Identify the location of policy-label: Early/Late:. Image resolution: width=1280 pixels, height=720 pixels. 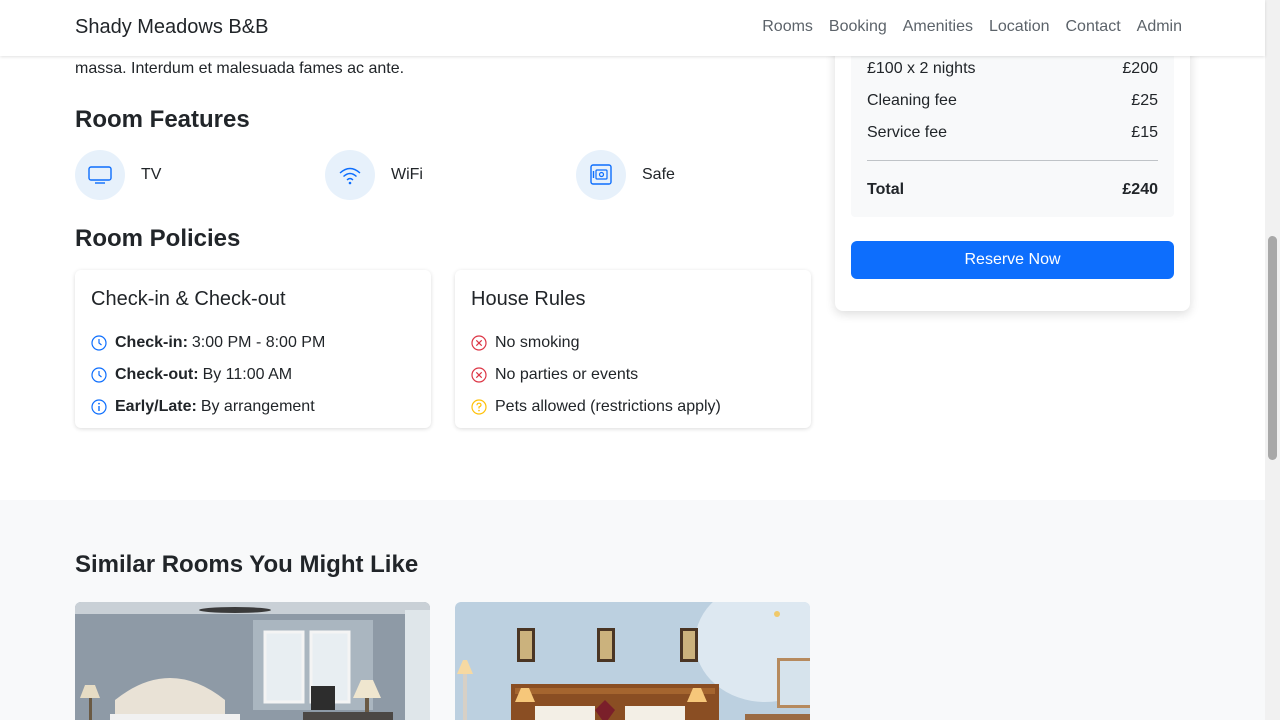
(156, 406).